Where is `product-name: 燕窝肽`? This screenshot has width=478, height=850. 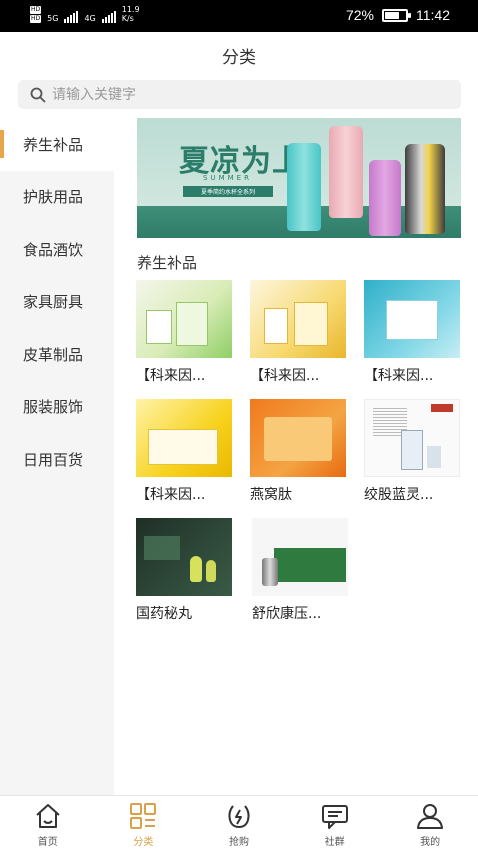 product-name: 燕窝肽 is located at coordinates (271, 495).